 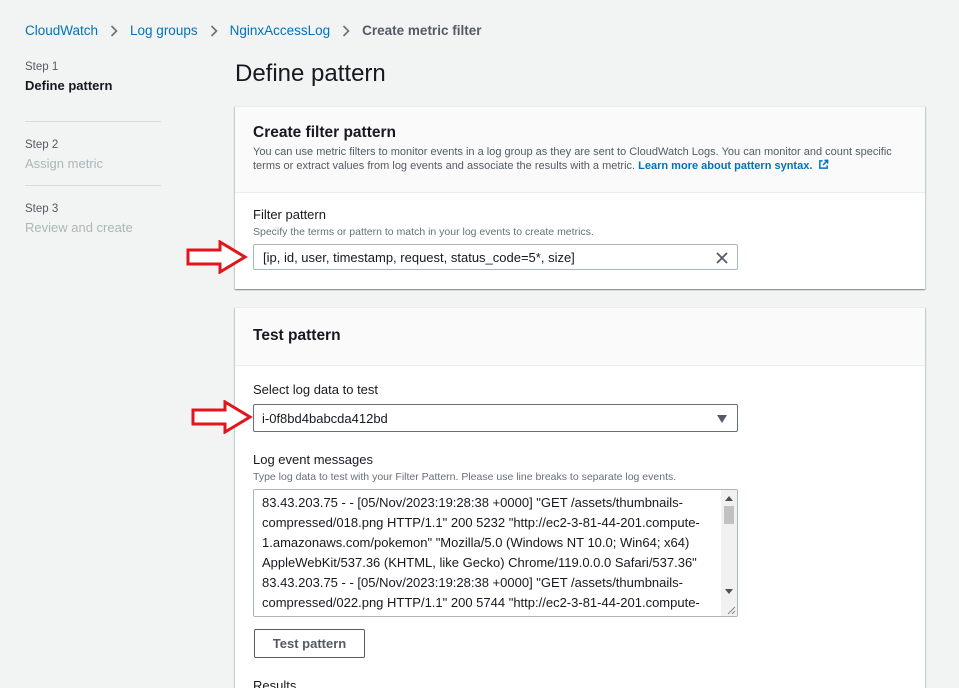 I want to click on wizard-step-1: Step 1 Define pattern, so click(x=93, y=90).